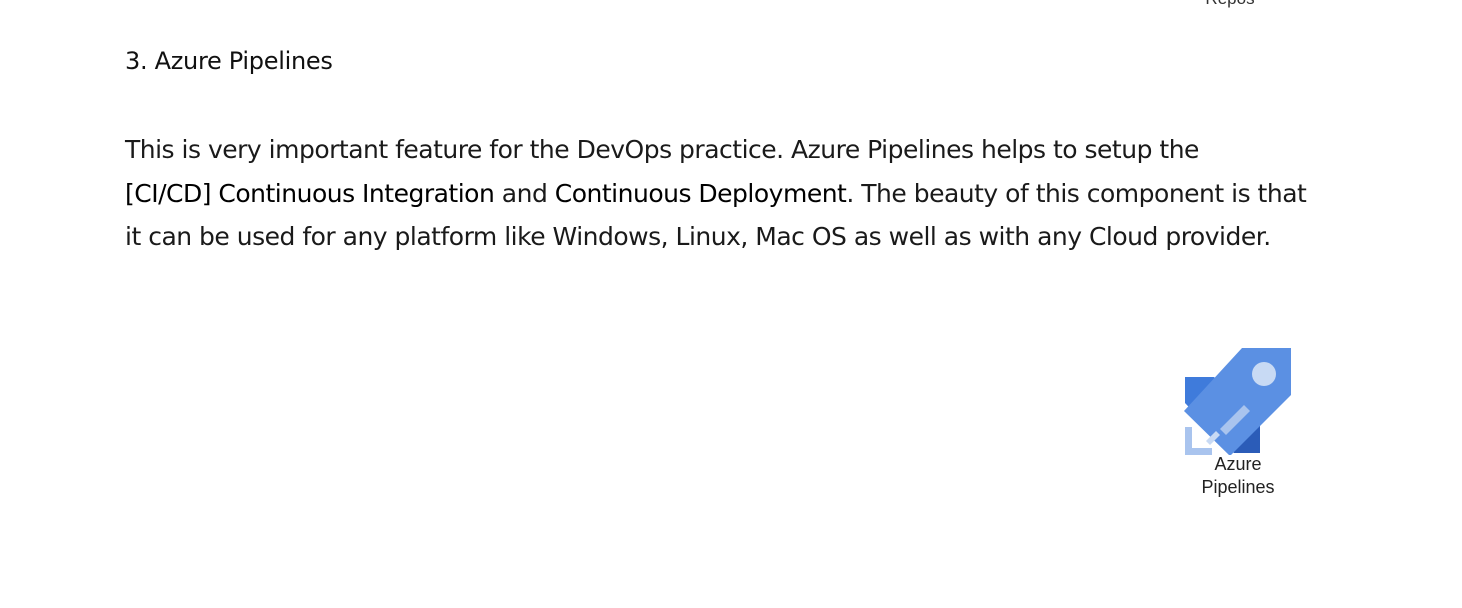 Image resolution: width=1462 pixels, height=608 pixels. What do you see at coordinates (1238, 464) in the screenshot?
I see `logo-caption-line-1: Azure` at bounding box center [1238, 464].